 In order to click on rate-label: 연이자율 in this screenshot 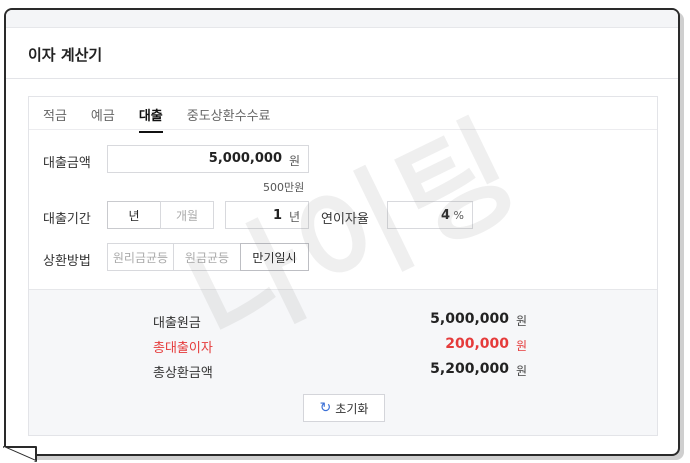, I will do `click(345, 219)`.